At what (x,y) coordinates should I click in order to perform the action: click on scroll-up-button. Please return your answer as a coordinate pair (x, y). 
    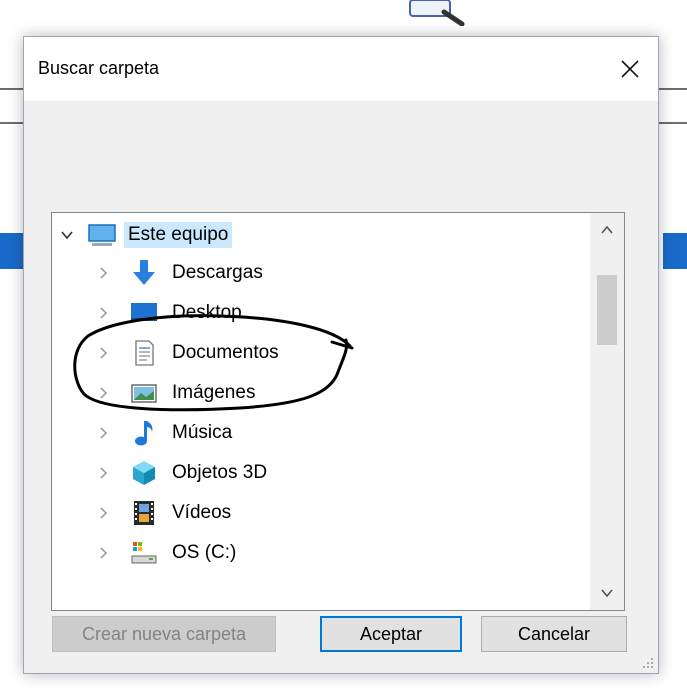
    Looking at the image, I should click on (607, 230).